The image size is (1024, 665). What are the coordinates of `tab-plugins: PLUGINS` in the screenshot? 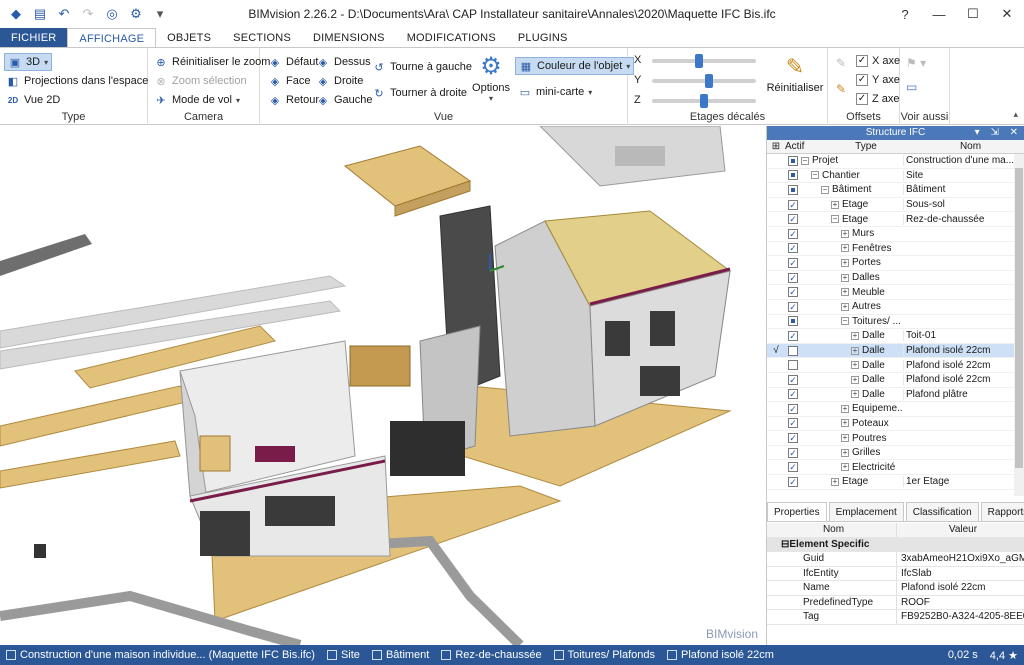 It's located at (543, 38).